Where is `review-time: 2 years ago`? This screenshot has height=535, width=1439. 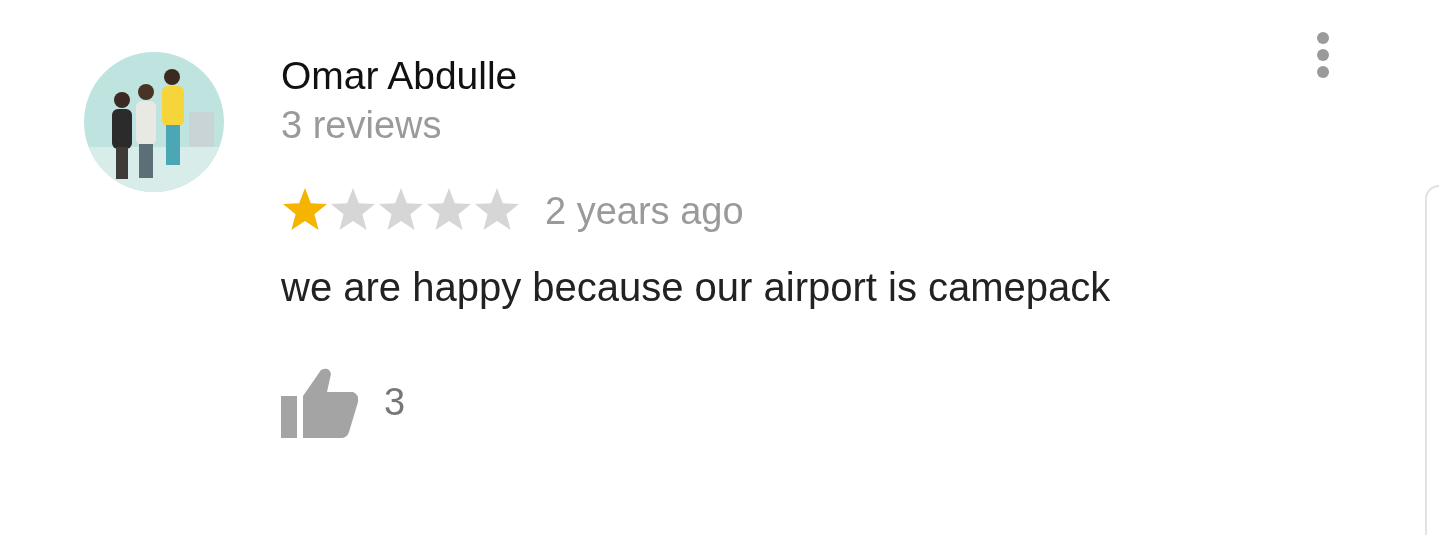
review-time: 2 years ago is located at coordinates (644, 211).